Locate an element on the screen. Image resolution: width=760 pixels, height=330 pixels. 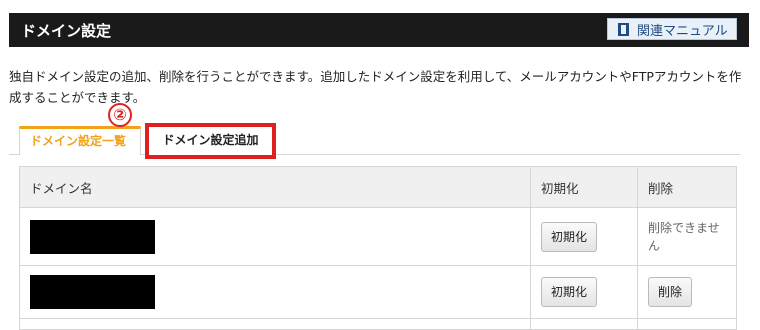
delete-cell: 削除できません is located at coordinates (687, 236).